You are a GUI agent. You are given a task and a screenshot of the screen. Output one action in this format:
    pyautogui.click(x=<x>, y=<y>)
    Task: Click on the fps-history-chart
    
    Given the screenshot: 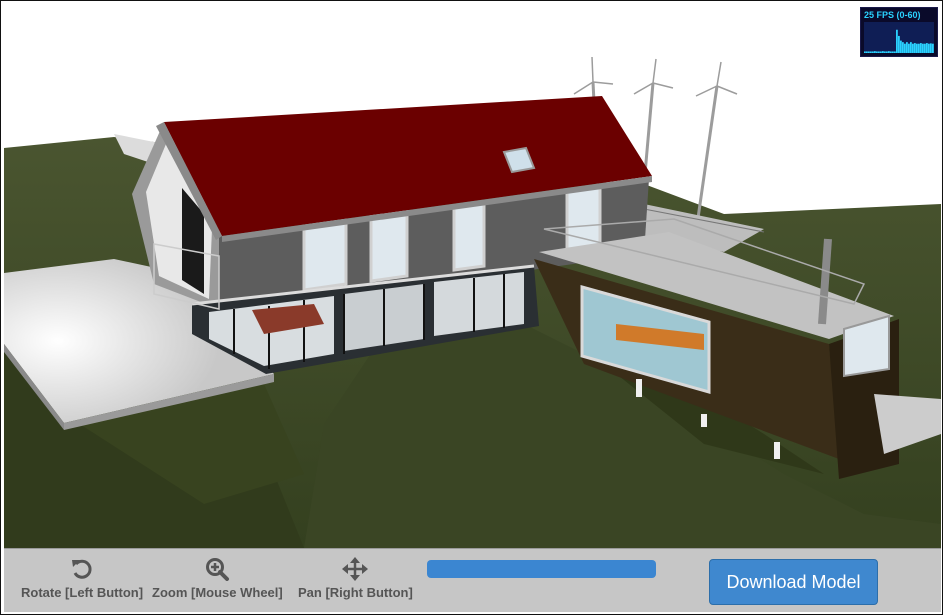 What is the action you would take?
    pyautogui.click(x=899, y=41)
    